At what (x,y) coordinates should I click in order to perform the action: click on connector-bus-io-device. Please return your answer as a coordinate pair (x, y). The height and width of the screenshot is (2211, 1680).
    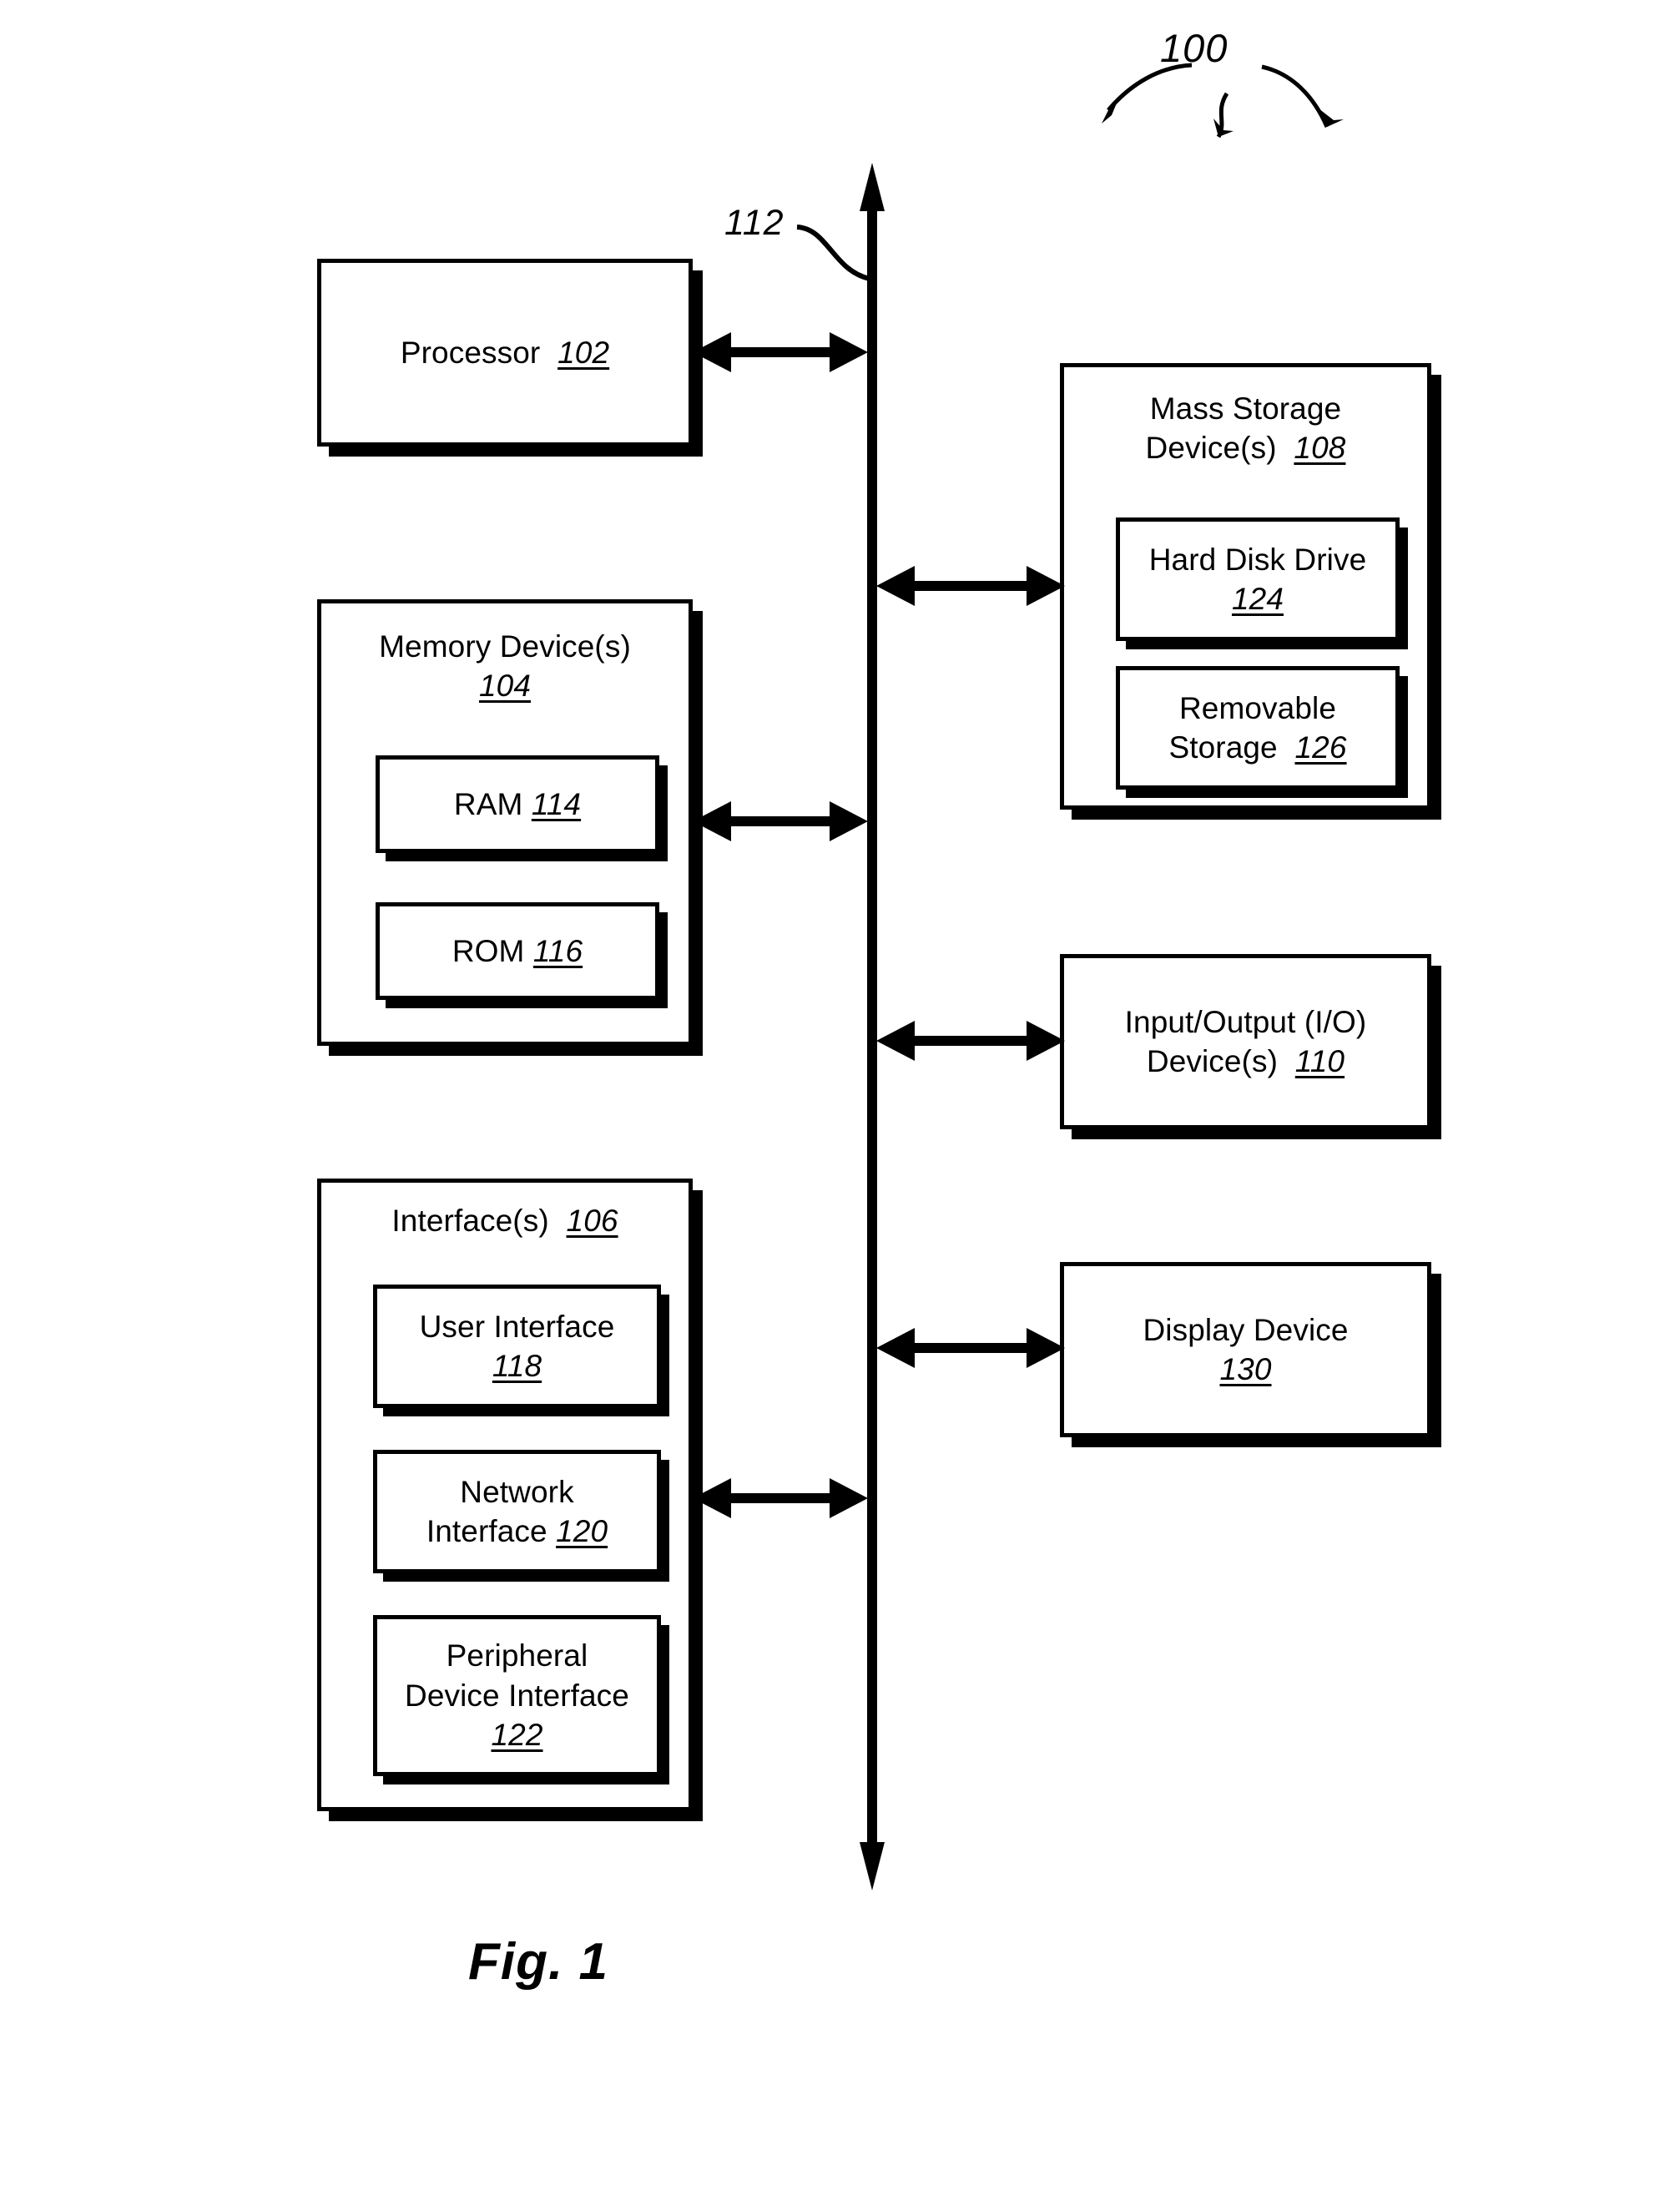
    Looking at the image, I should click on (970, 1041).